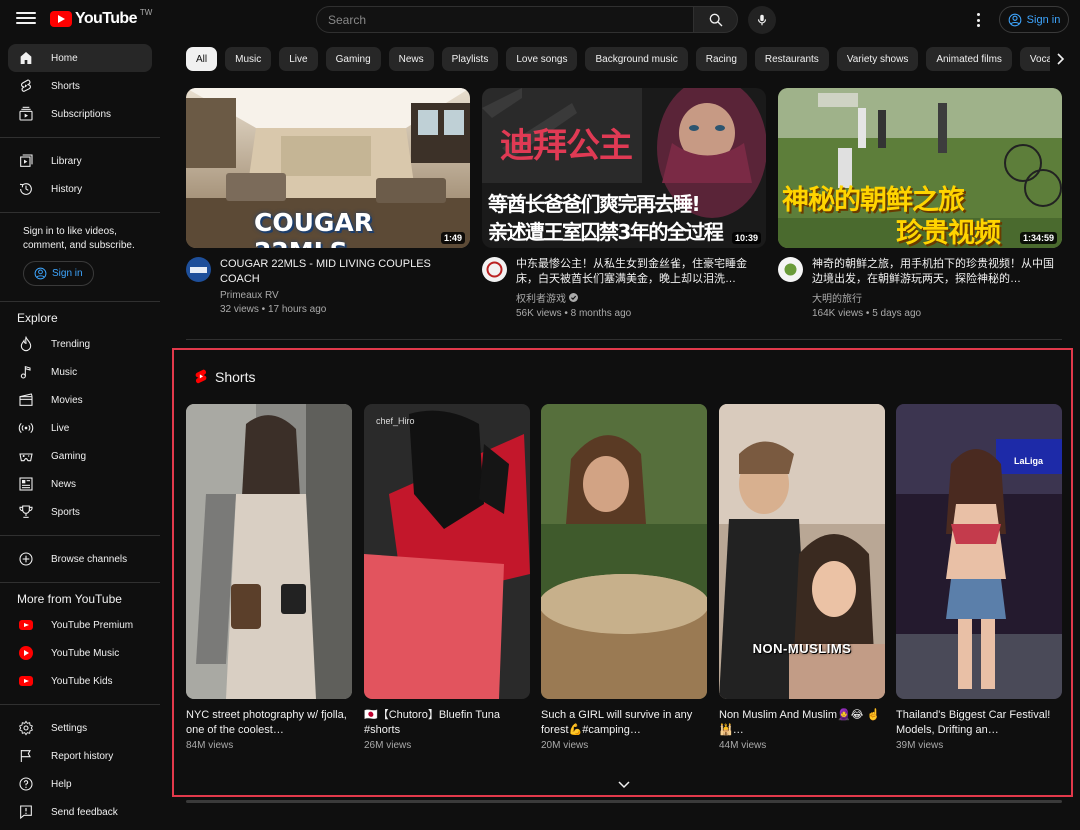 This screenshot has width=1080, height=830. I want to click on thumbnail-overlay-title: 迪拜公主, so click(566, 146).